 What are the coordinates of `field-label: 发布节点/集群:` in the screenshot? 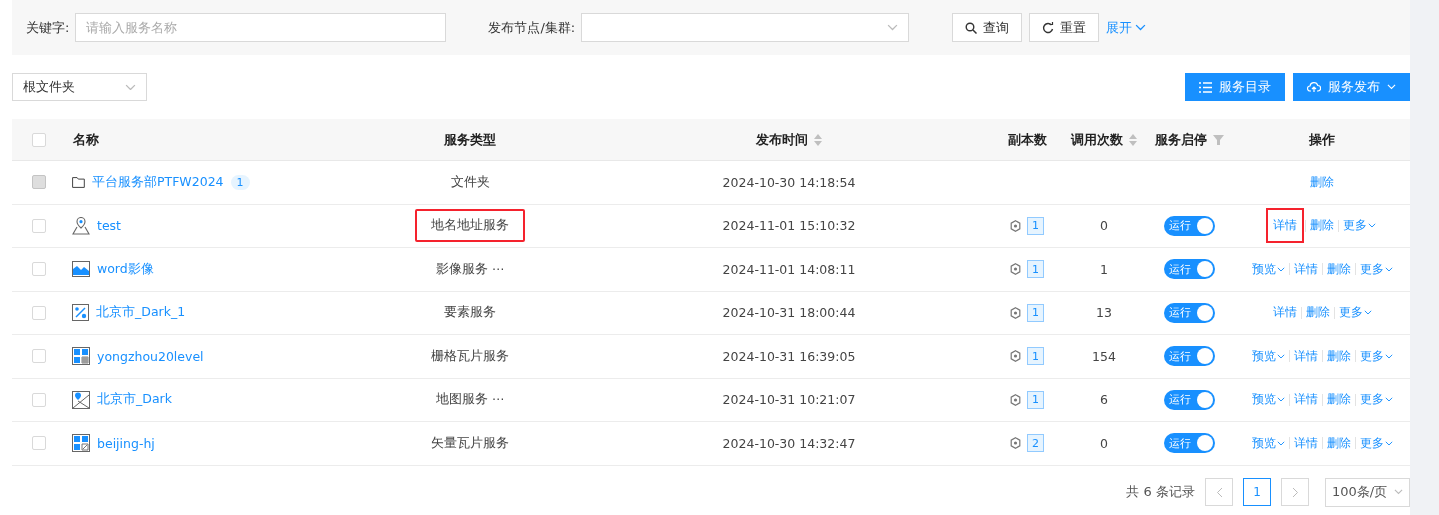 It's located at (532, 27).